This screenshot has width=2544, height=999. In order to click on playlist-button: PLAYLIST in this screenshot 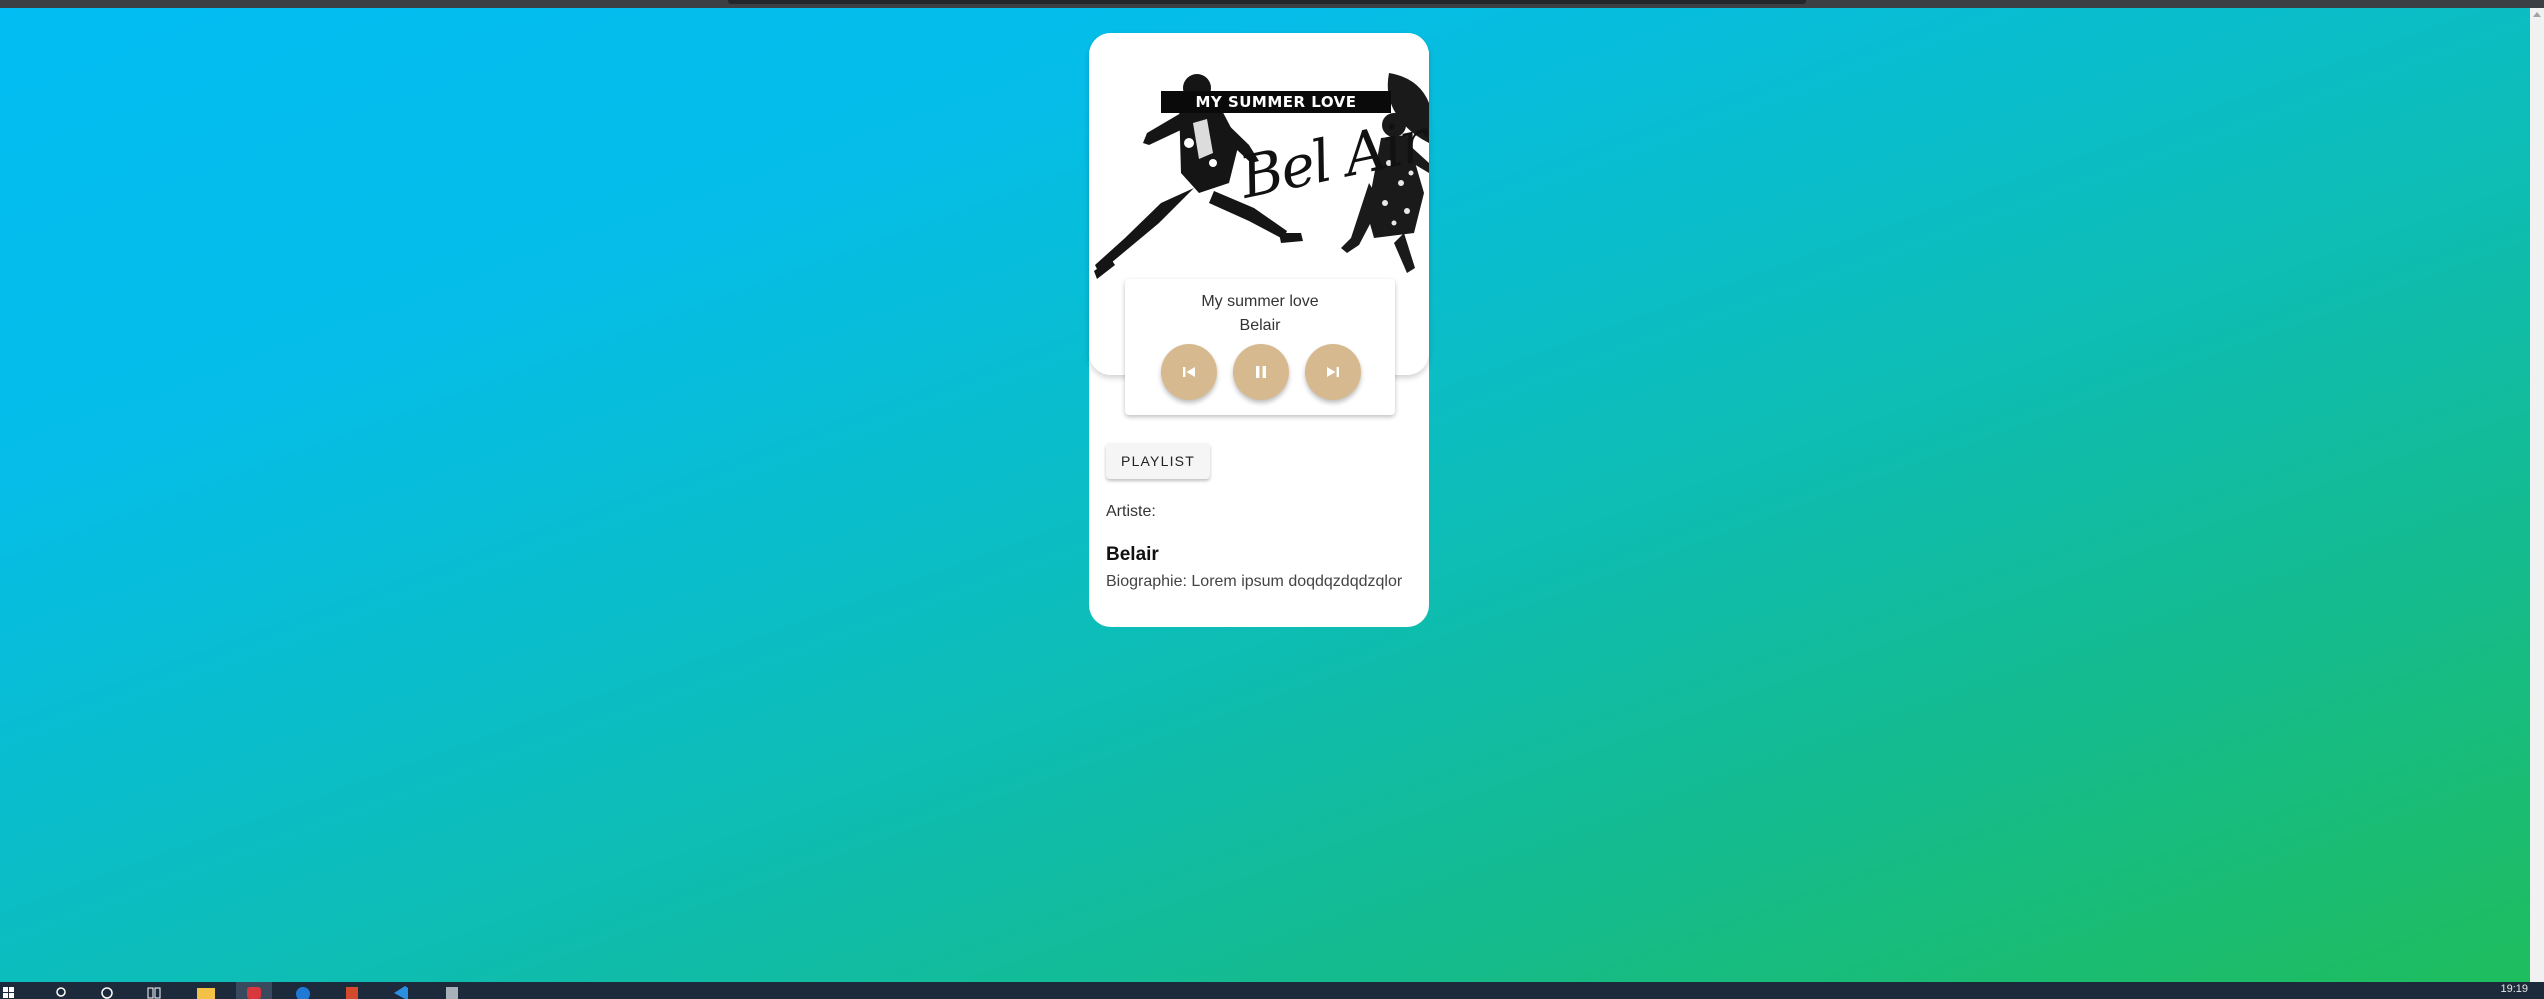, I will do `click(1158, 461)`.